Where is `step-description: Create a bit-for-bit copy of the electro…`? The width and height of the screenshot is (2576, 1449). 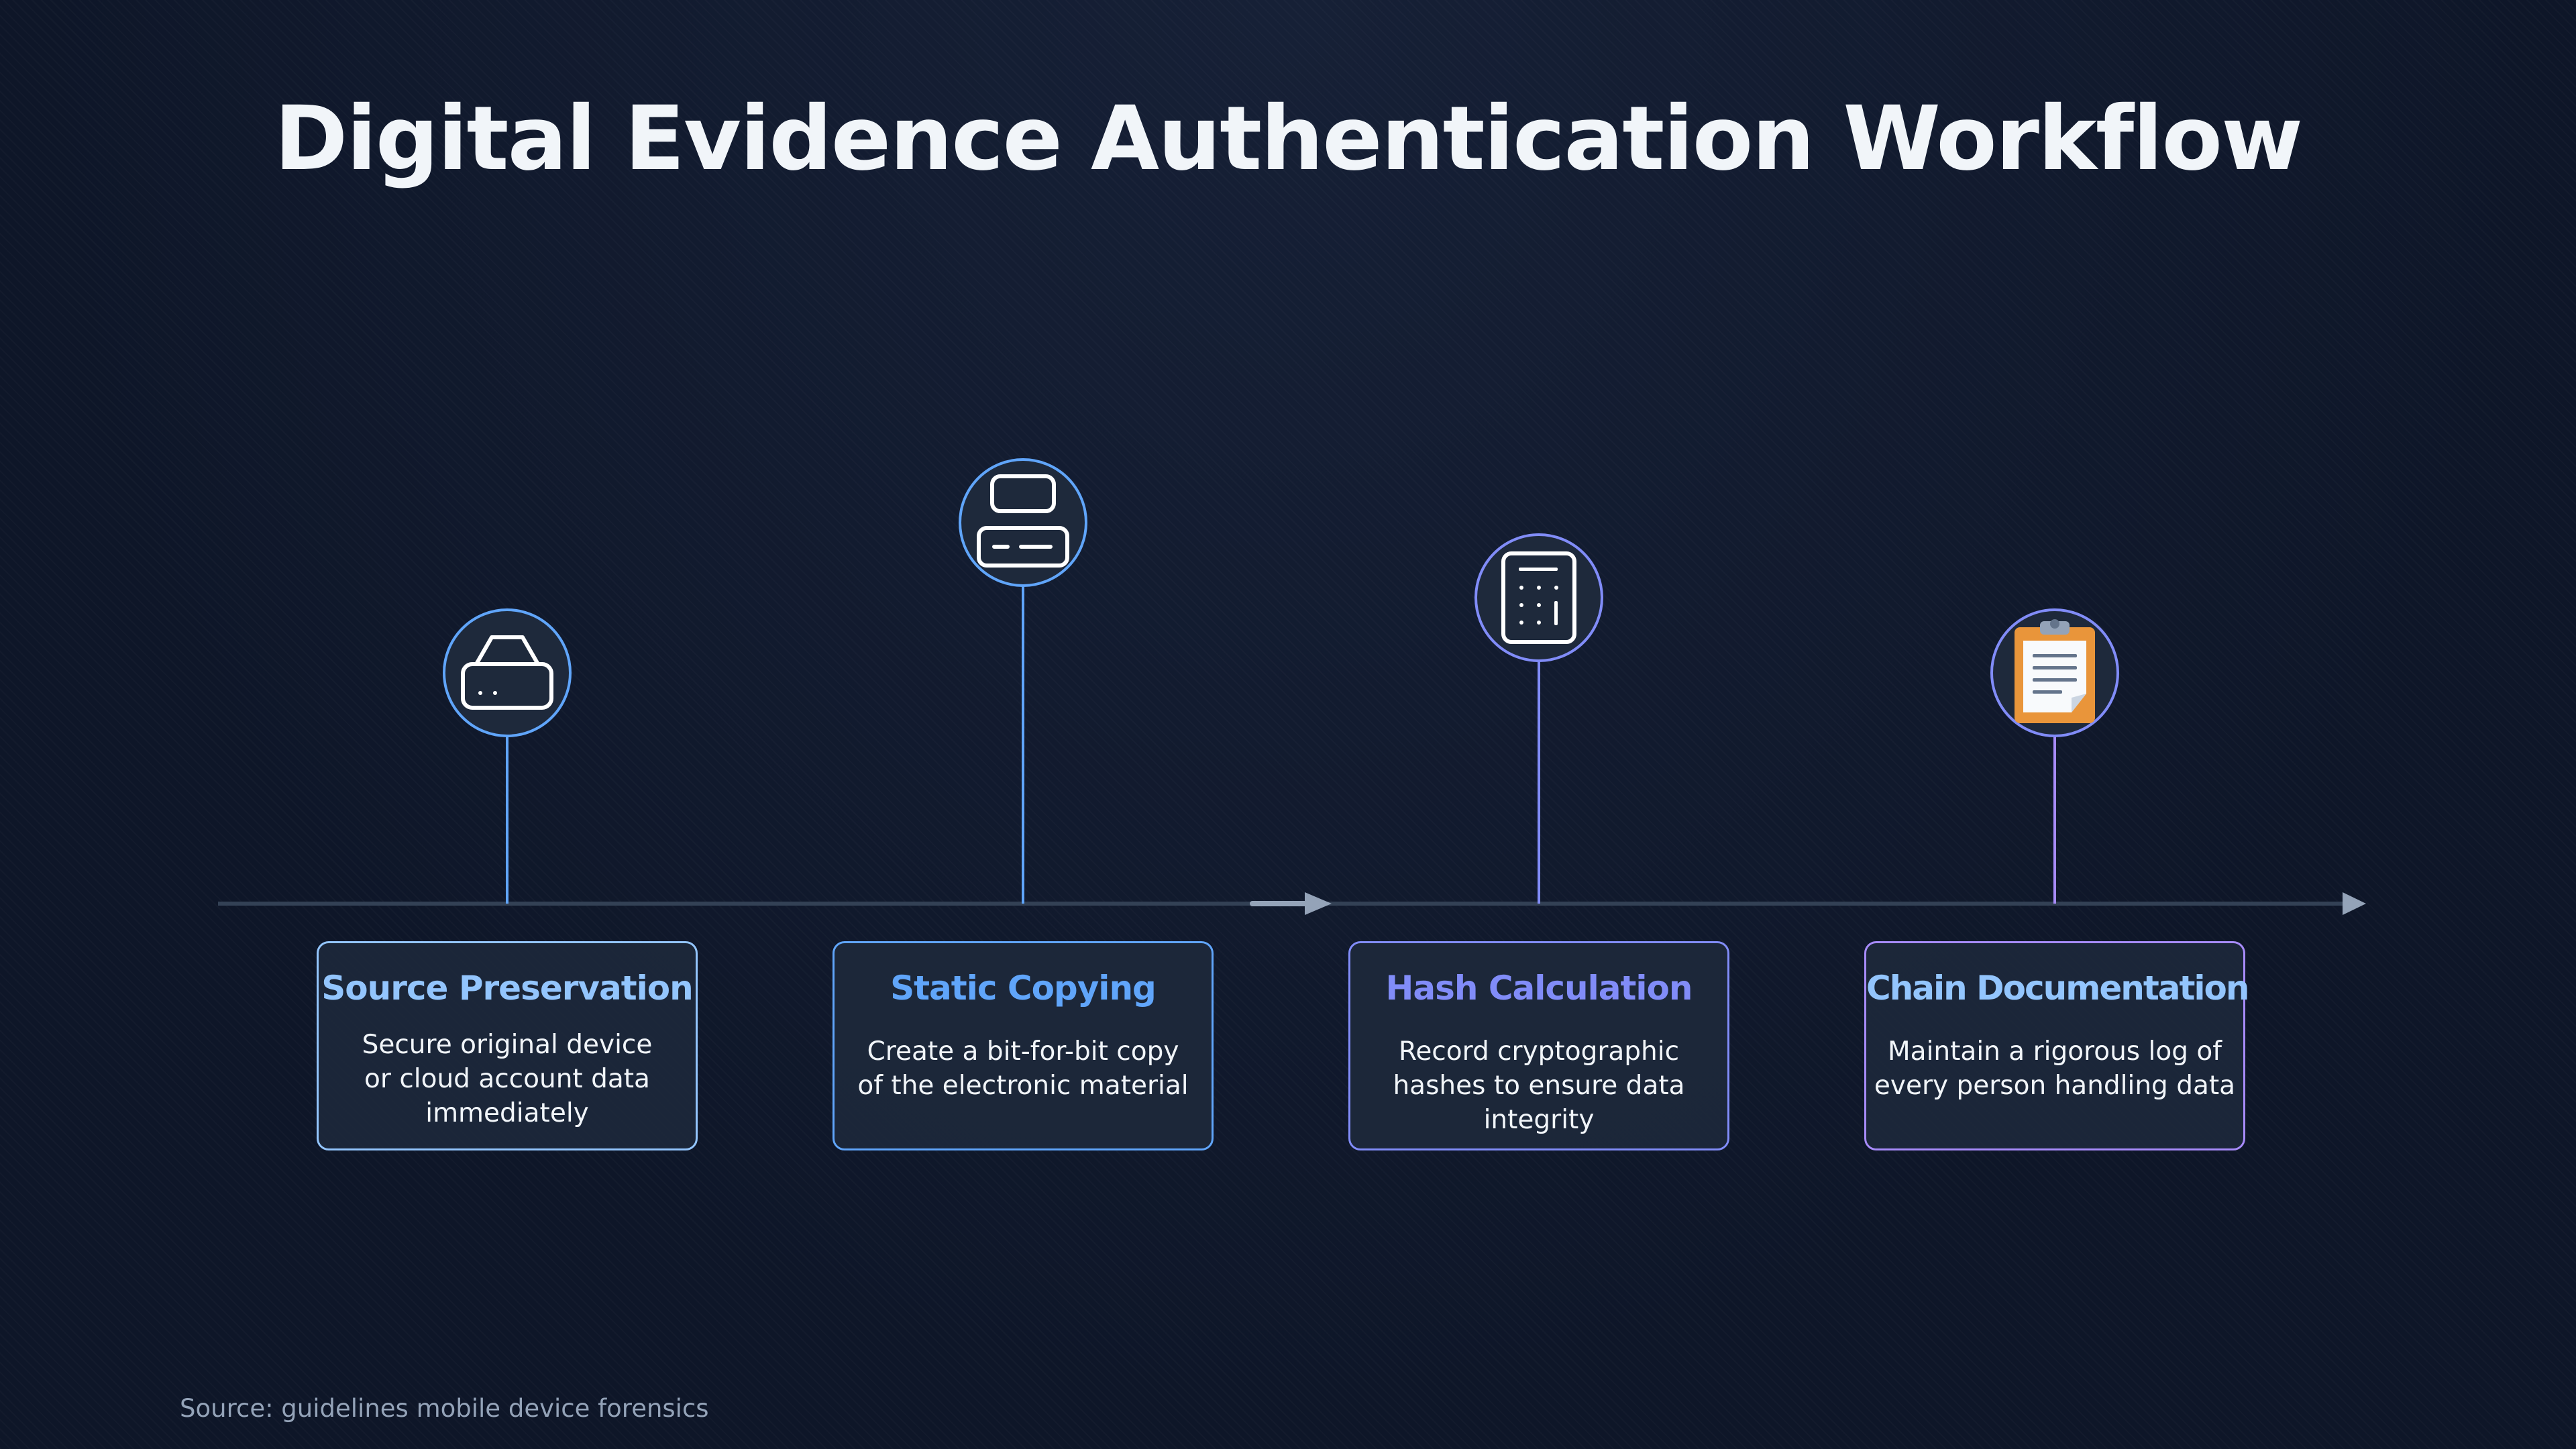
step-description: Create a bit-for-bit copy of the electro… is located at coordinates (1023, 1068).